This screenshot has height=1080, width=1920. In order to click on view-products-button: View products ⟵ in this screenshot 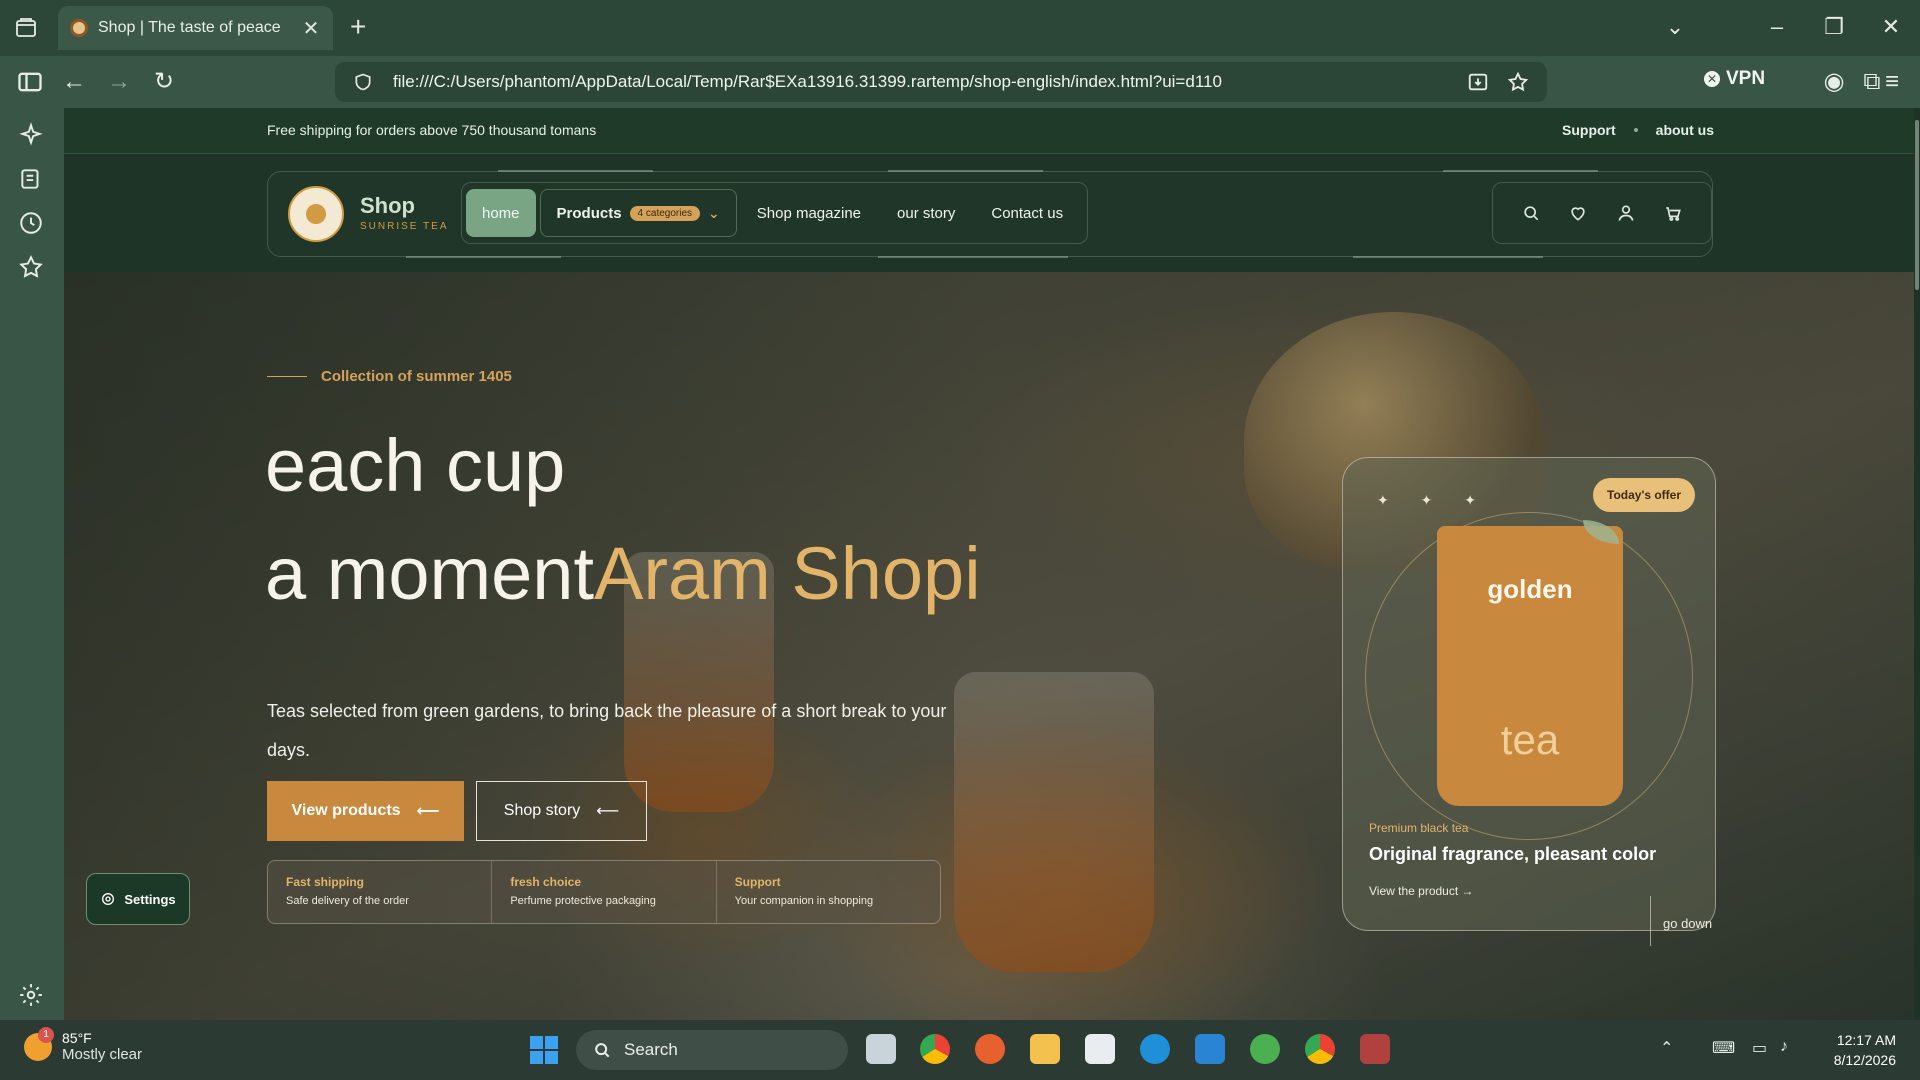, I will do `click(365, 811)`.